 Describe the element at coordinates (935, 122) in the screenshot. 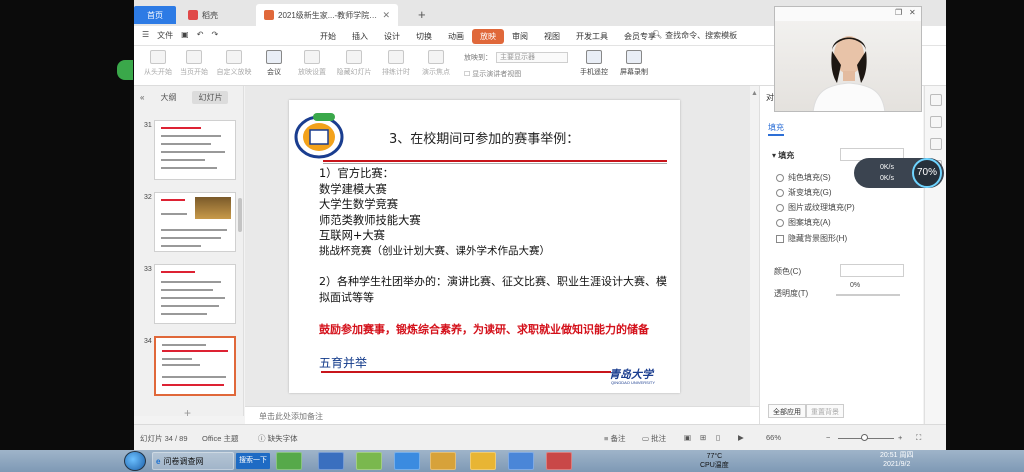

I see `star-icon` at that location.